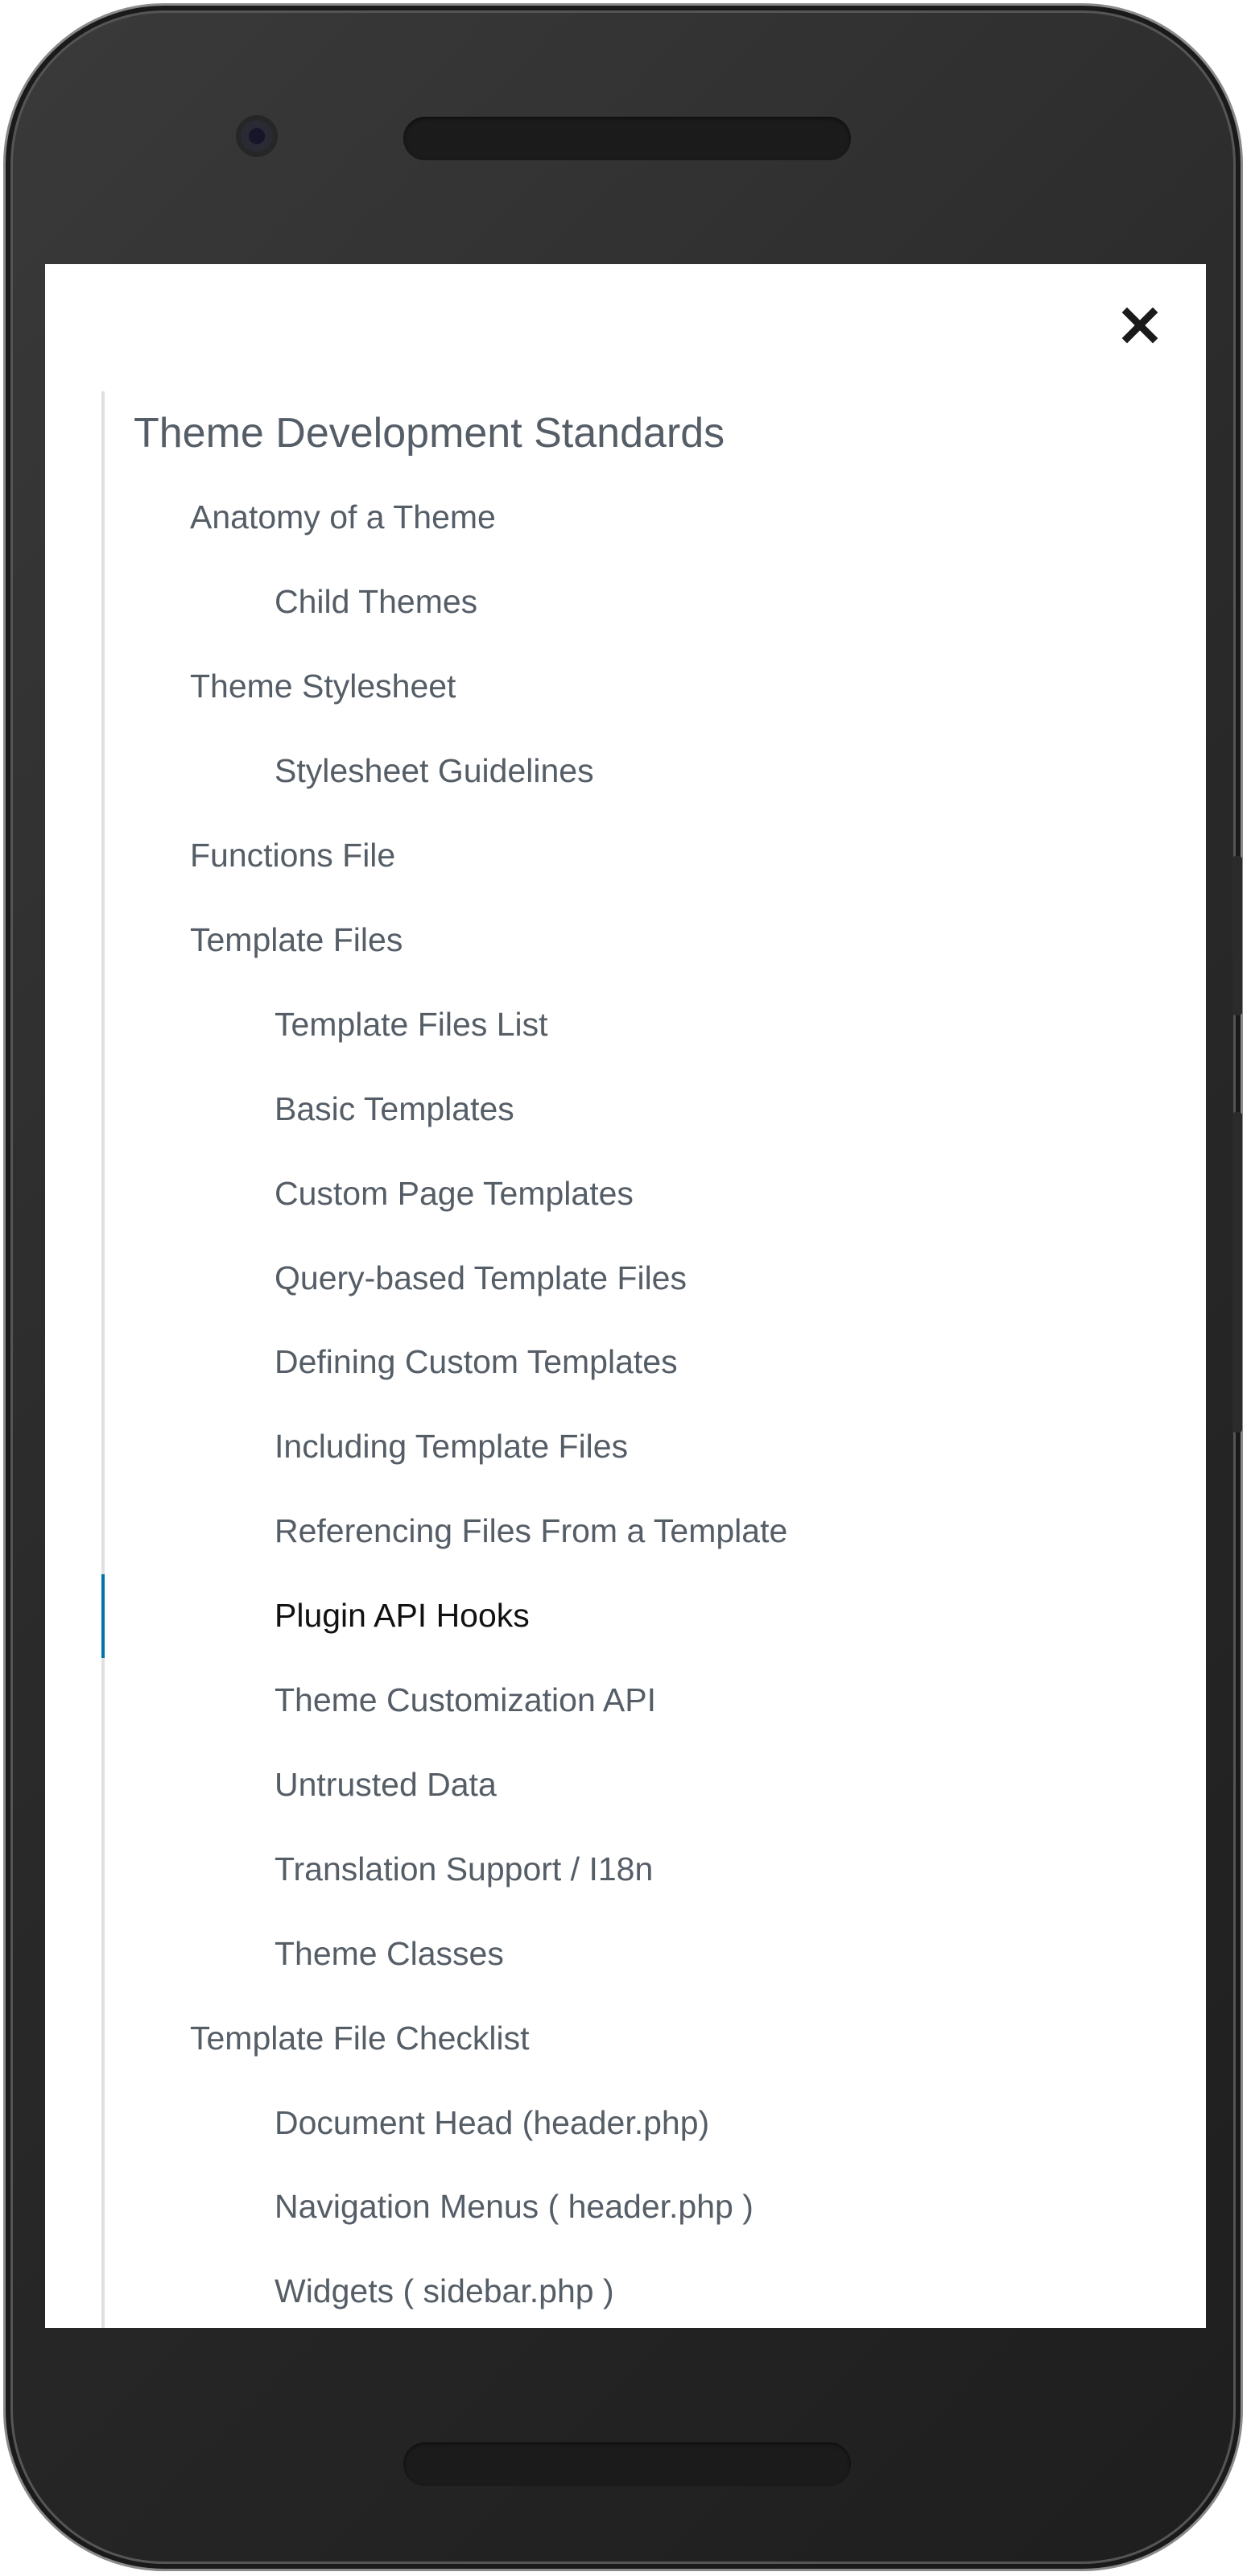  Describe the element at coordinates (628, 2289) in the screenshot. I see `toc-link: Widgets ( sidebar.php )` at that location.